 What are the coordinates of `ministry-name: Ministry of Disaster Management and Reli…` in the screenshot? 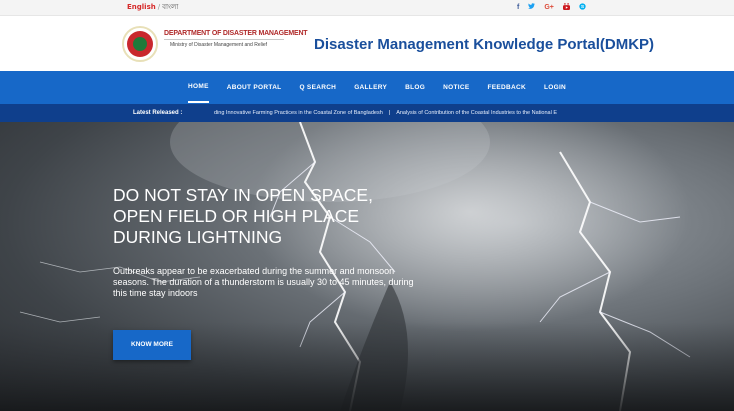 It's located at (218, 45).